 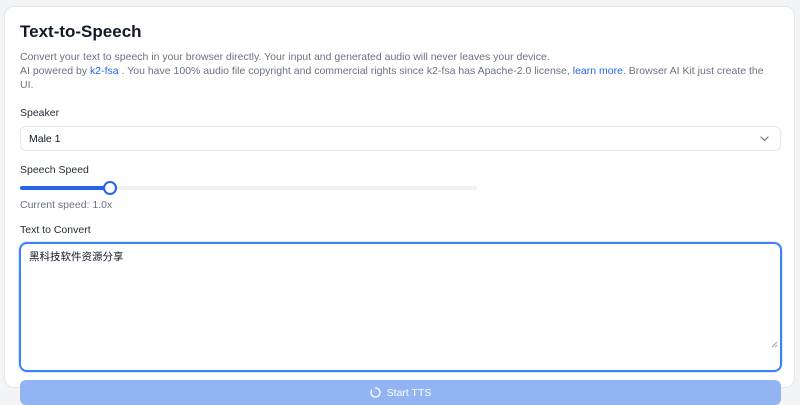 What do you see at coordinates (110, 188) in the screenshot?
I see `slider-thumb` at bounding box center [110, 188].